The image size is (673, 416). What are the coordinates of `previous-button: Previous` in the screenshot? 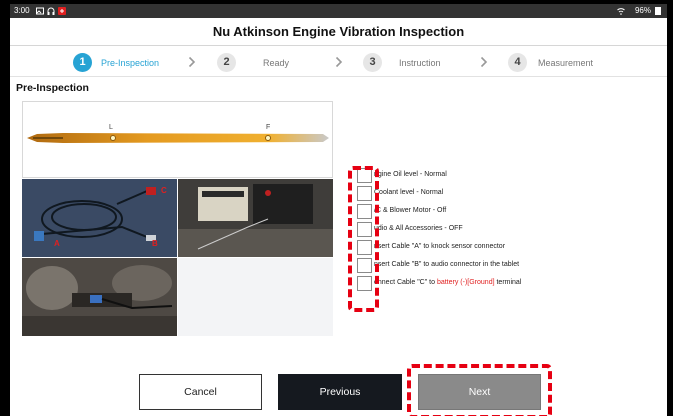 It's located at (340, 392).